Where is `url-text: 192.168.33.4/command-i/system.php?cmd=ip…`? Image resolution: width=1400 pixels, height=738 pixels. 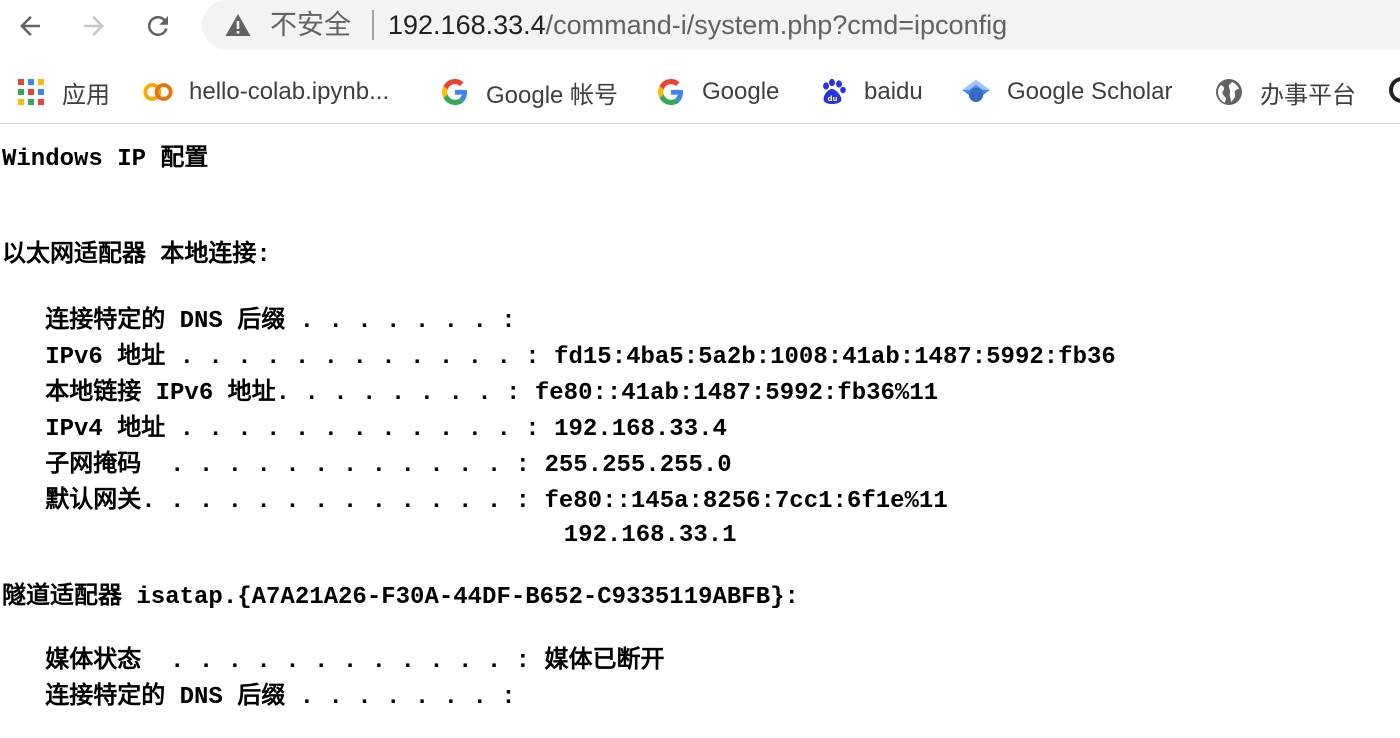
url-text: 192.168.33.4/command-i/system.php?cmd=ip… is located at coordinates (697, 25).